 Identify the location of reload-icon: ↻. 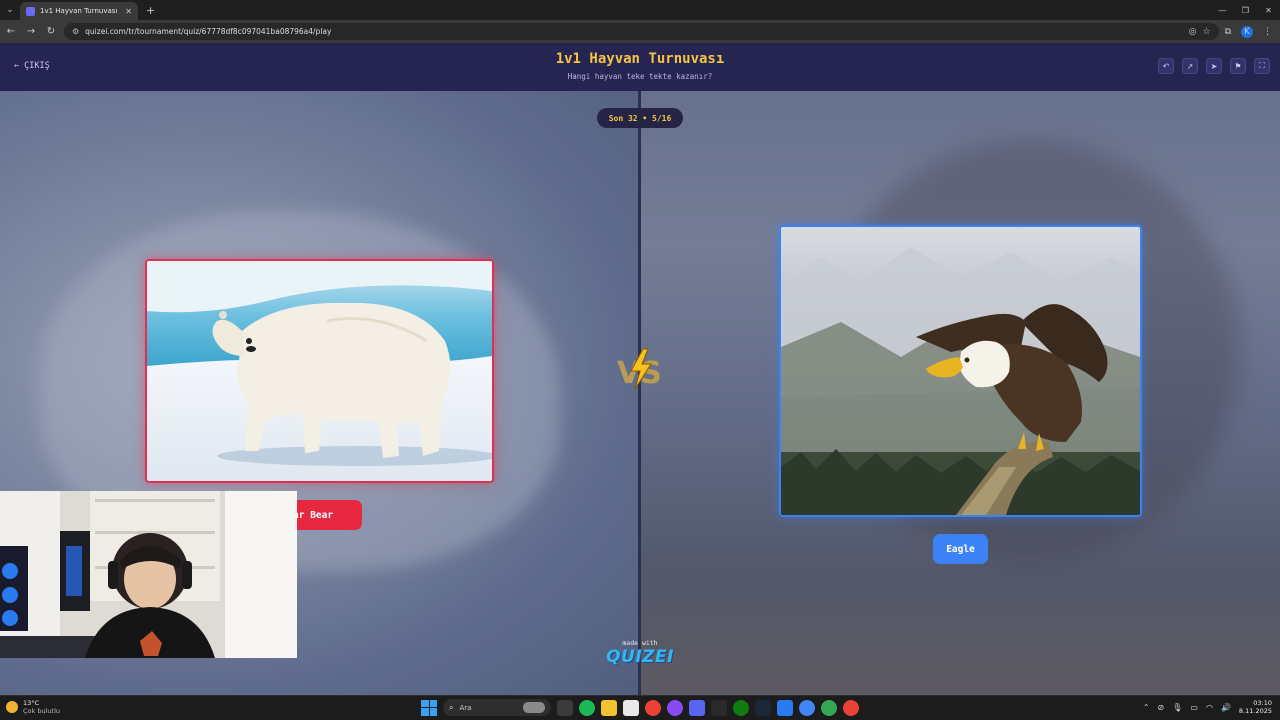
(51, 31).